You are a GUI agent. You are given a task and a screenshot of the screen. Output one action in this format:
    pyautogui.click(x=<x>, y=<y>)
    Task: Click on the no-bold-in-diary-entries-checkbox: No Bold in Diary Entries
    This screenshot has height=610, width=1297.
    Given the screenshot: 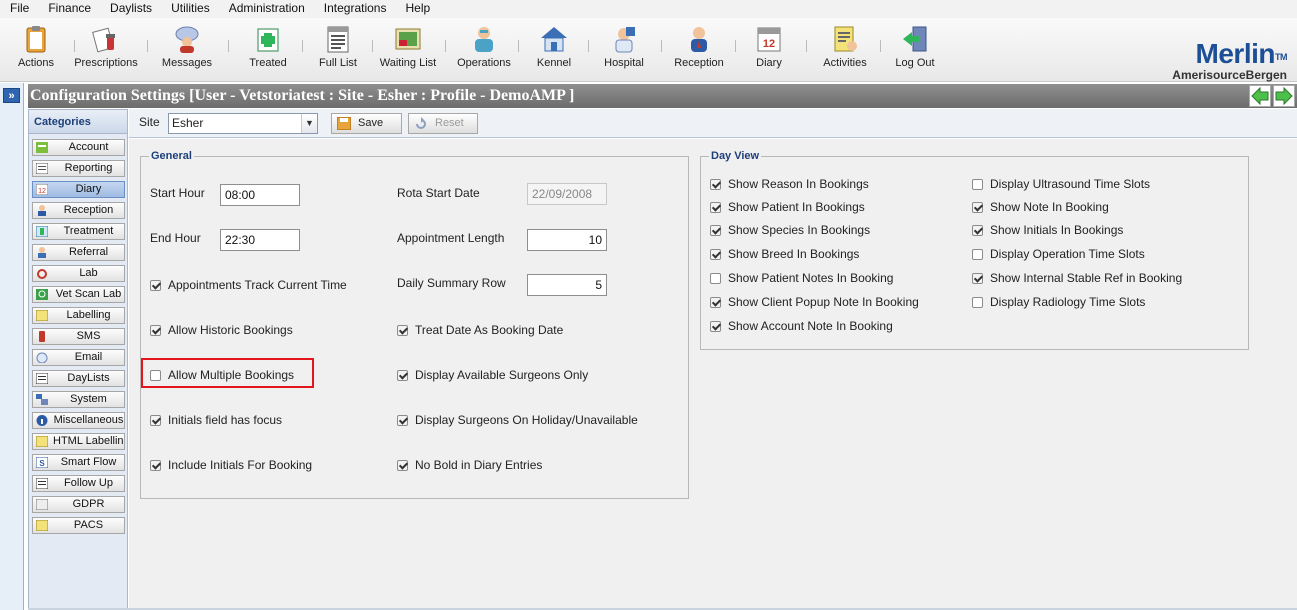 What is the action you would take?
    pyautogui.click(x=469, y=465)
    